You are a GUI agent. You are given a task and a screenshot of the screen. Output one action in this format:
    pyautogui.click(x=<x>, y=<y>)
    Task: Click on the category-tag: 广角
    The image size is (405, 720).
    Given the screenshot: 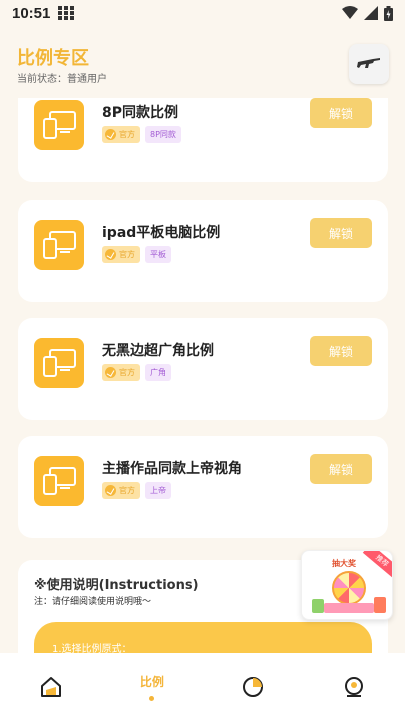 What is the action you would take?
    pyautogui.click(x=158, y=372)
    